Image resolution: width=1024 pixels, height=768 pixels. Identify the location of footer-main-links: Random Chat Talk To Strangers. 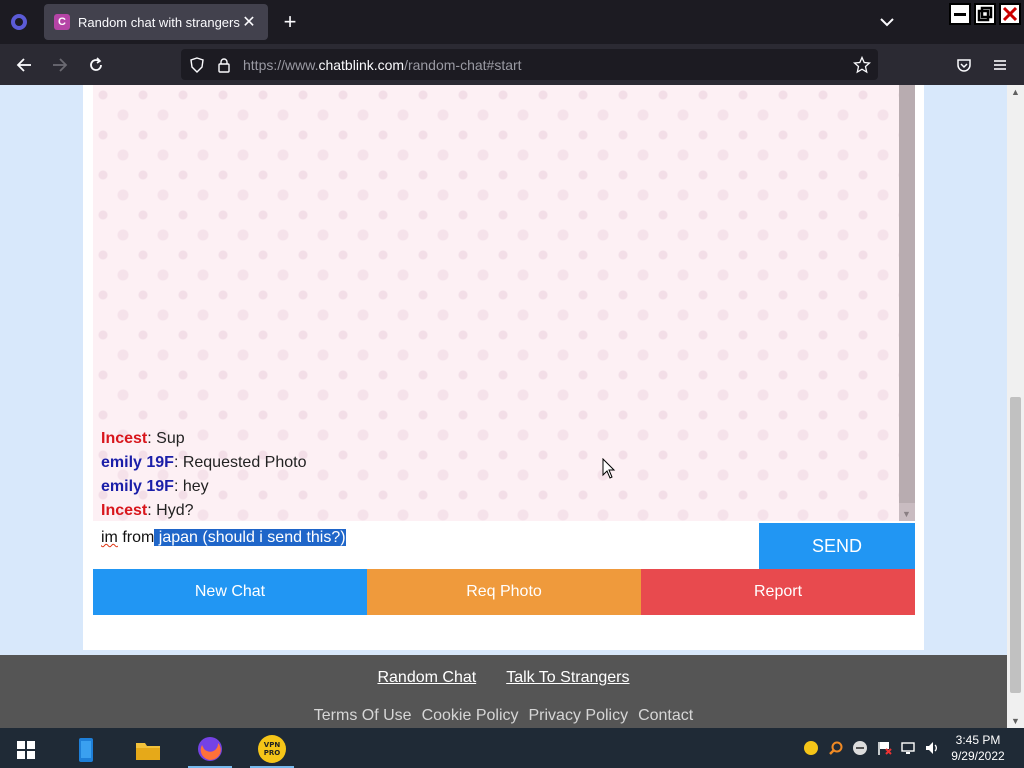
(503, 678).